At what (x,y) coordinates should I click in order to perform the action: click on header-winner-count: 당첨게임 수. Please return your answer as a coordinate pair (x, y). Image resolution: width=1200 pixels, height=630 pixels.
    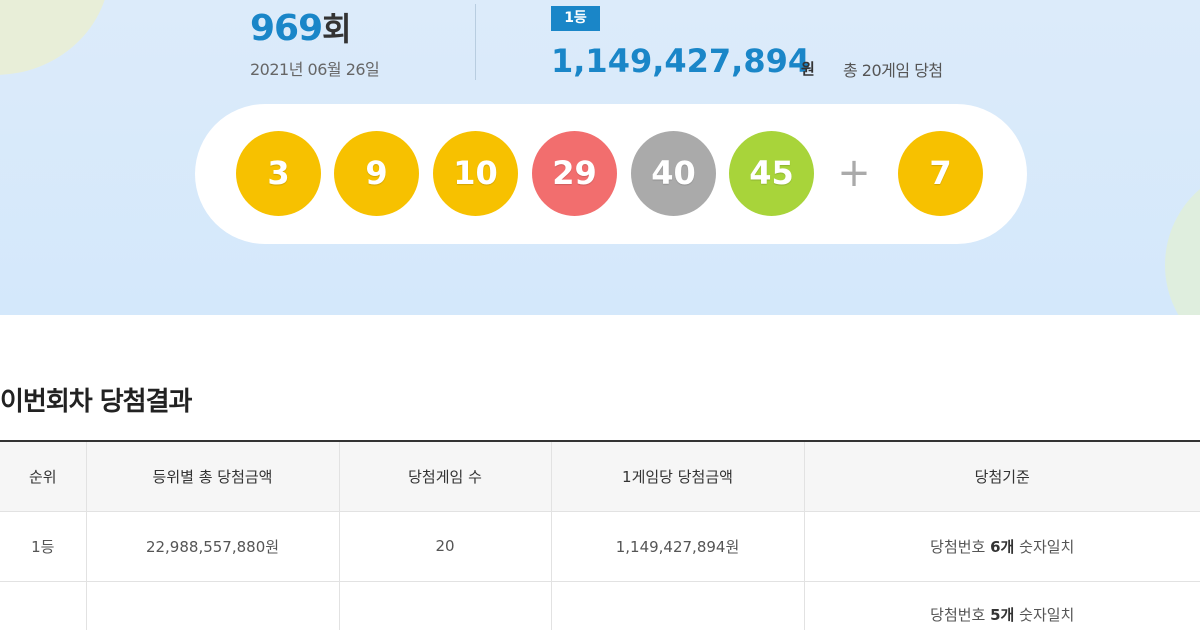
    Looking at the image, I should click on (445, 476).